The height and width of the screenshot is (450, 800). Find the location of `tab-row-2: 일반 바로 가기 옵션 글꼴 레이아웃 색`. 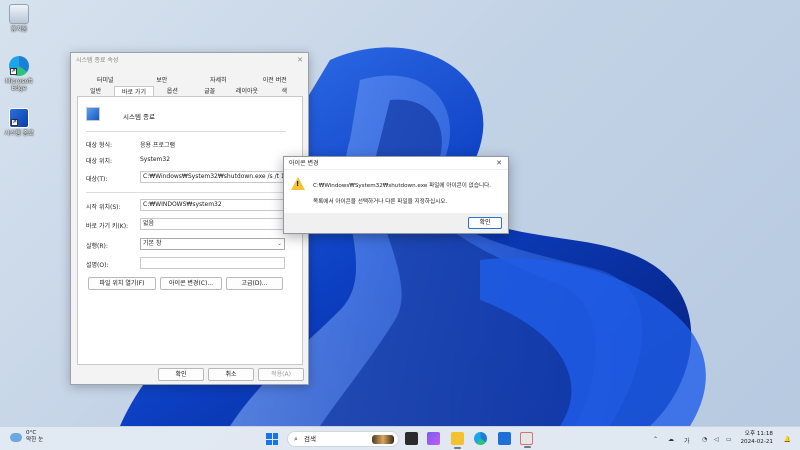

tab-row-2: 일반 바로 가기 옵션 글꼴 레이아웃 색 is located at coordinates (190, 91).